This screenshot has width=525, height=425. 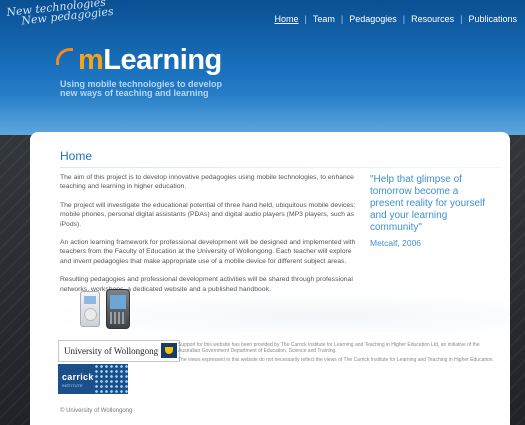 I want to click on mlearning-logo: mLearning, so click(x=138, y=60).